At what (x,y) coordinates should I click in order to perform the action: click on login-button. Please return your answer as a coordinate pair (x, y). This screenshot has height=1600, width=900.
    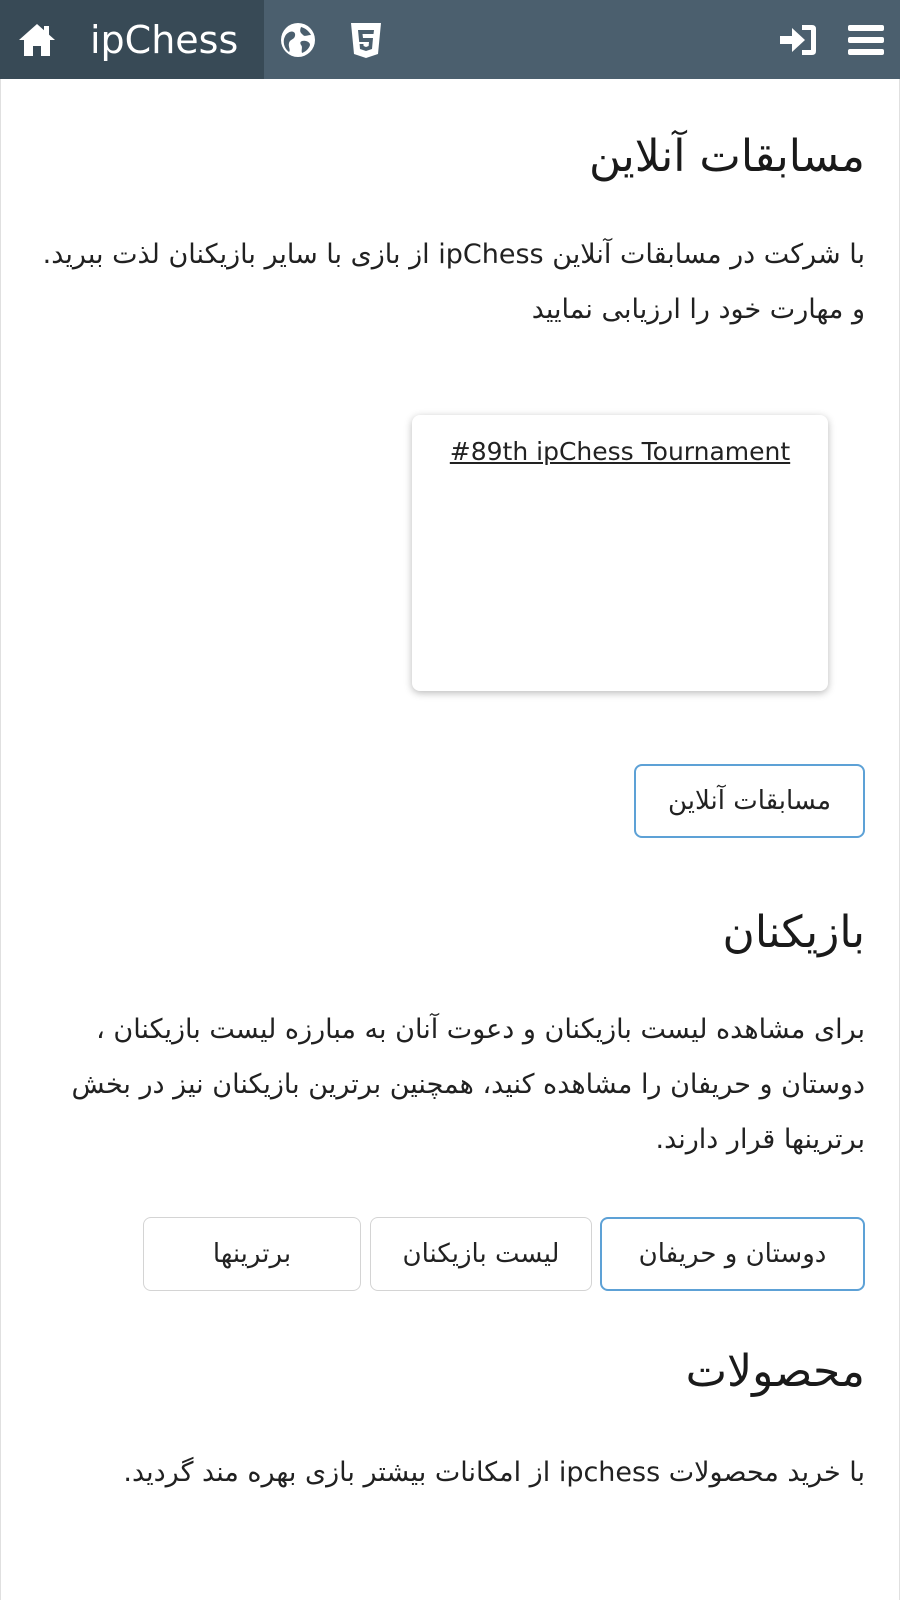
    Looking at the image, I should click on (798, 39).